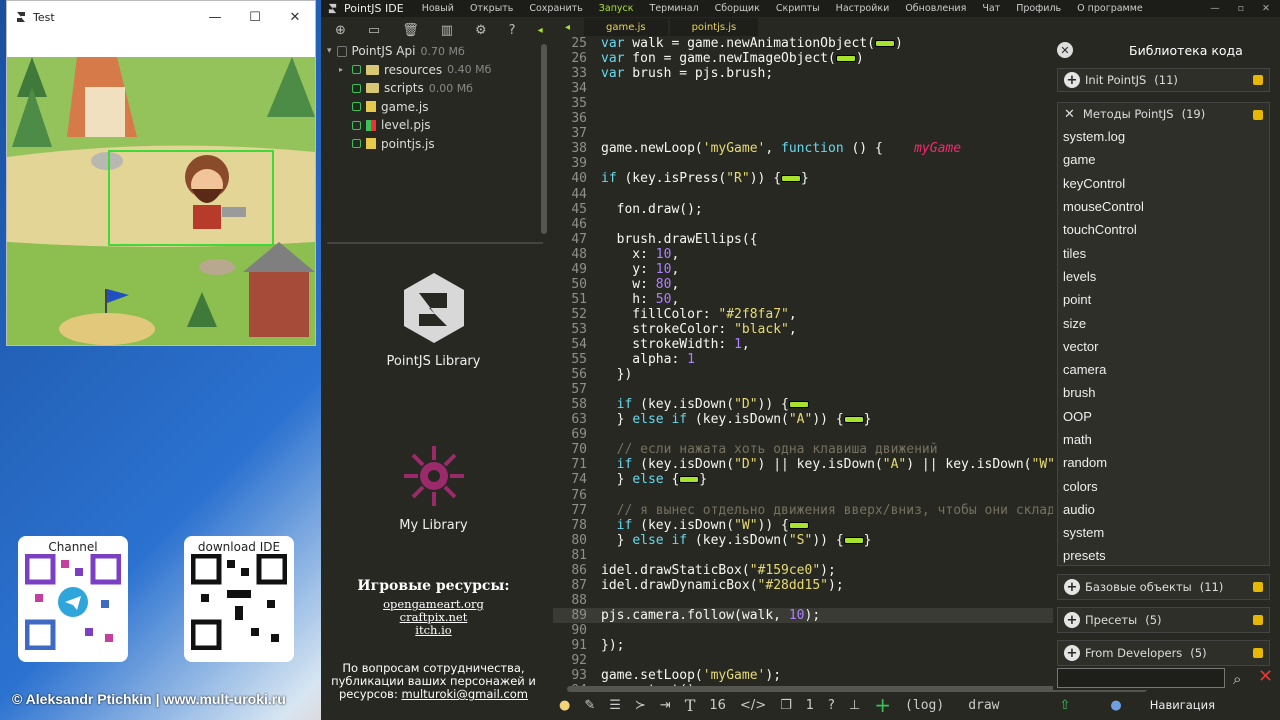 The image size is (1280, 720). Describe the element at coordinates (1163, 346) in the screenshot. I see `method-item: vector` at that location.